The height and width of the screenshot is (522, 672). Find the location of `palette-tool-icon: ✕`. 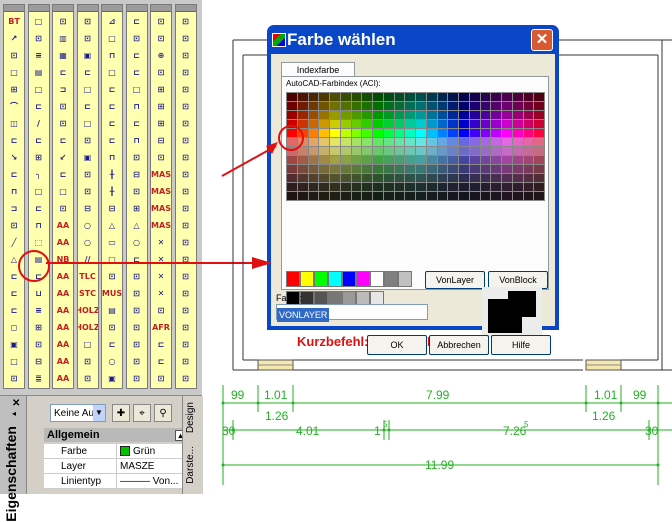

palette-tool-icon: ✕ is located at coordinates (161, 276).